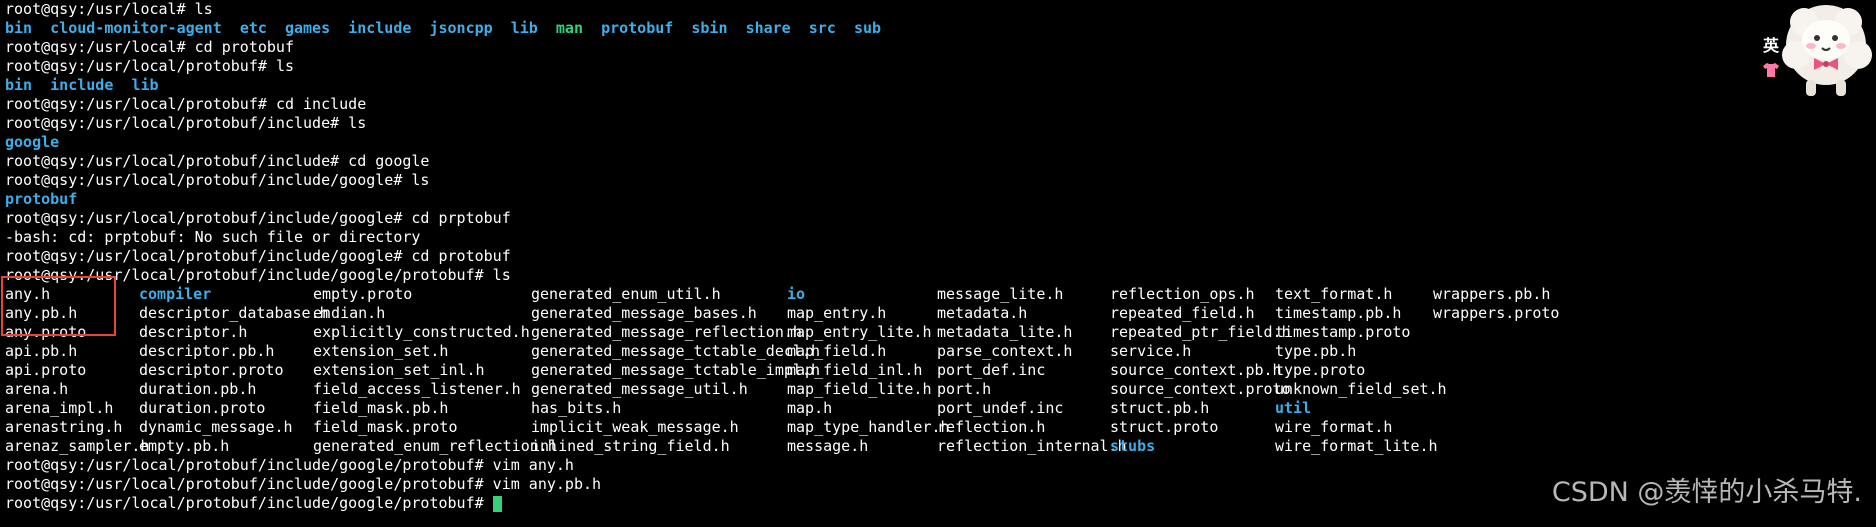 This screenshot has width=1876, height=527. I want to click on watermark: CSDN @羡悻的小杀马特., so click(1706, 492).